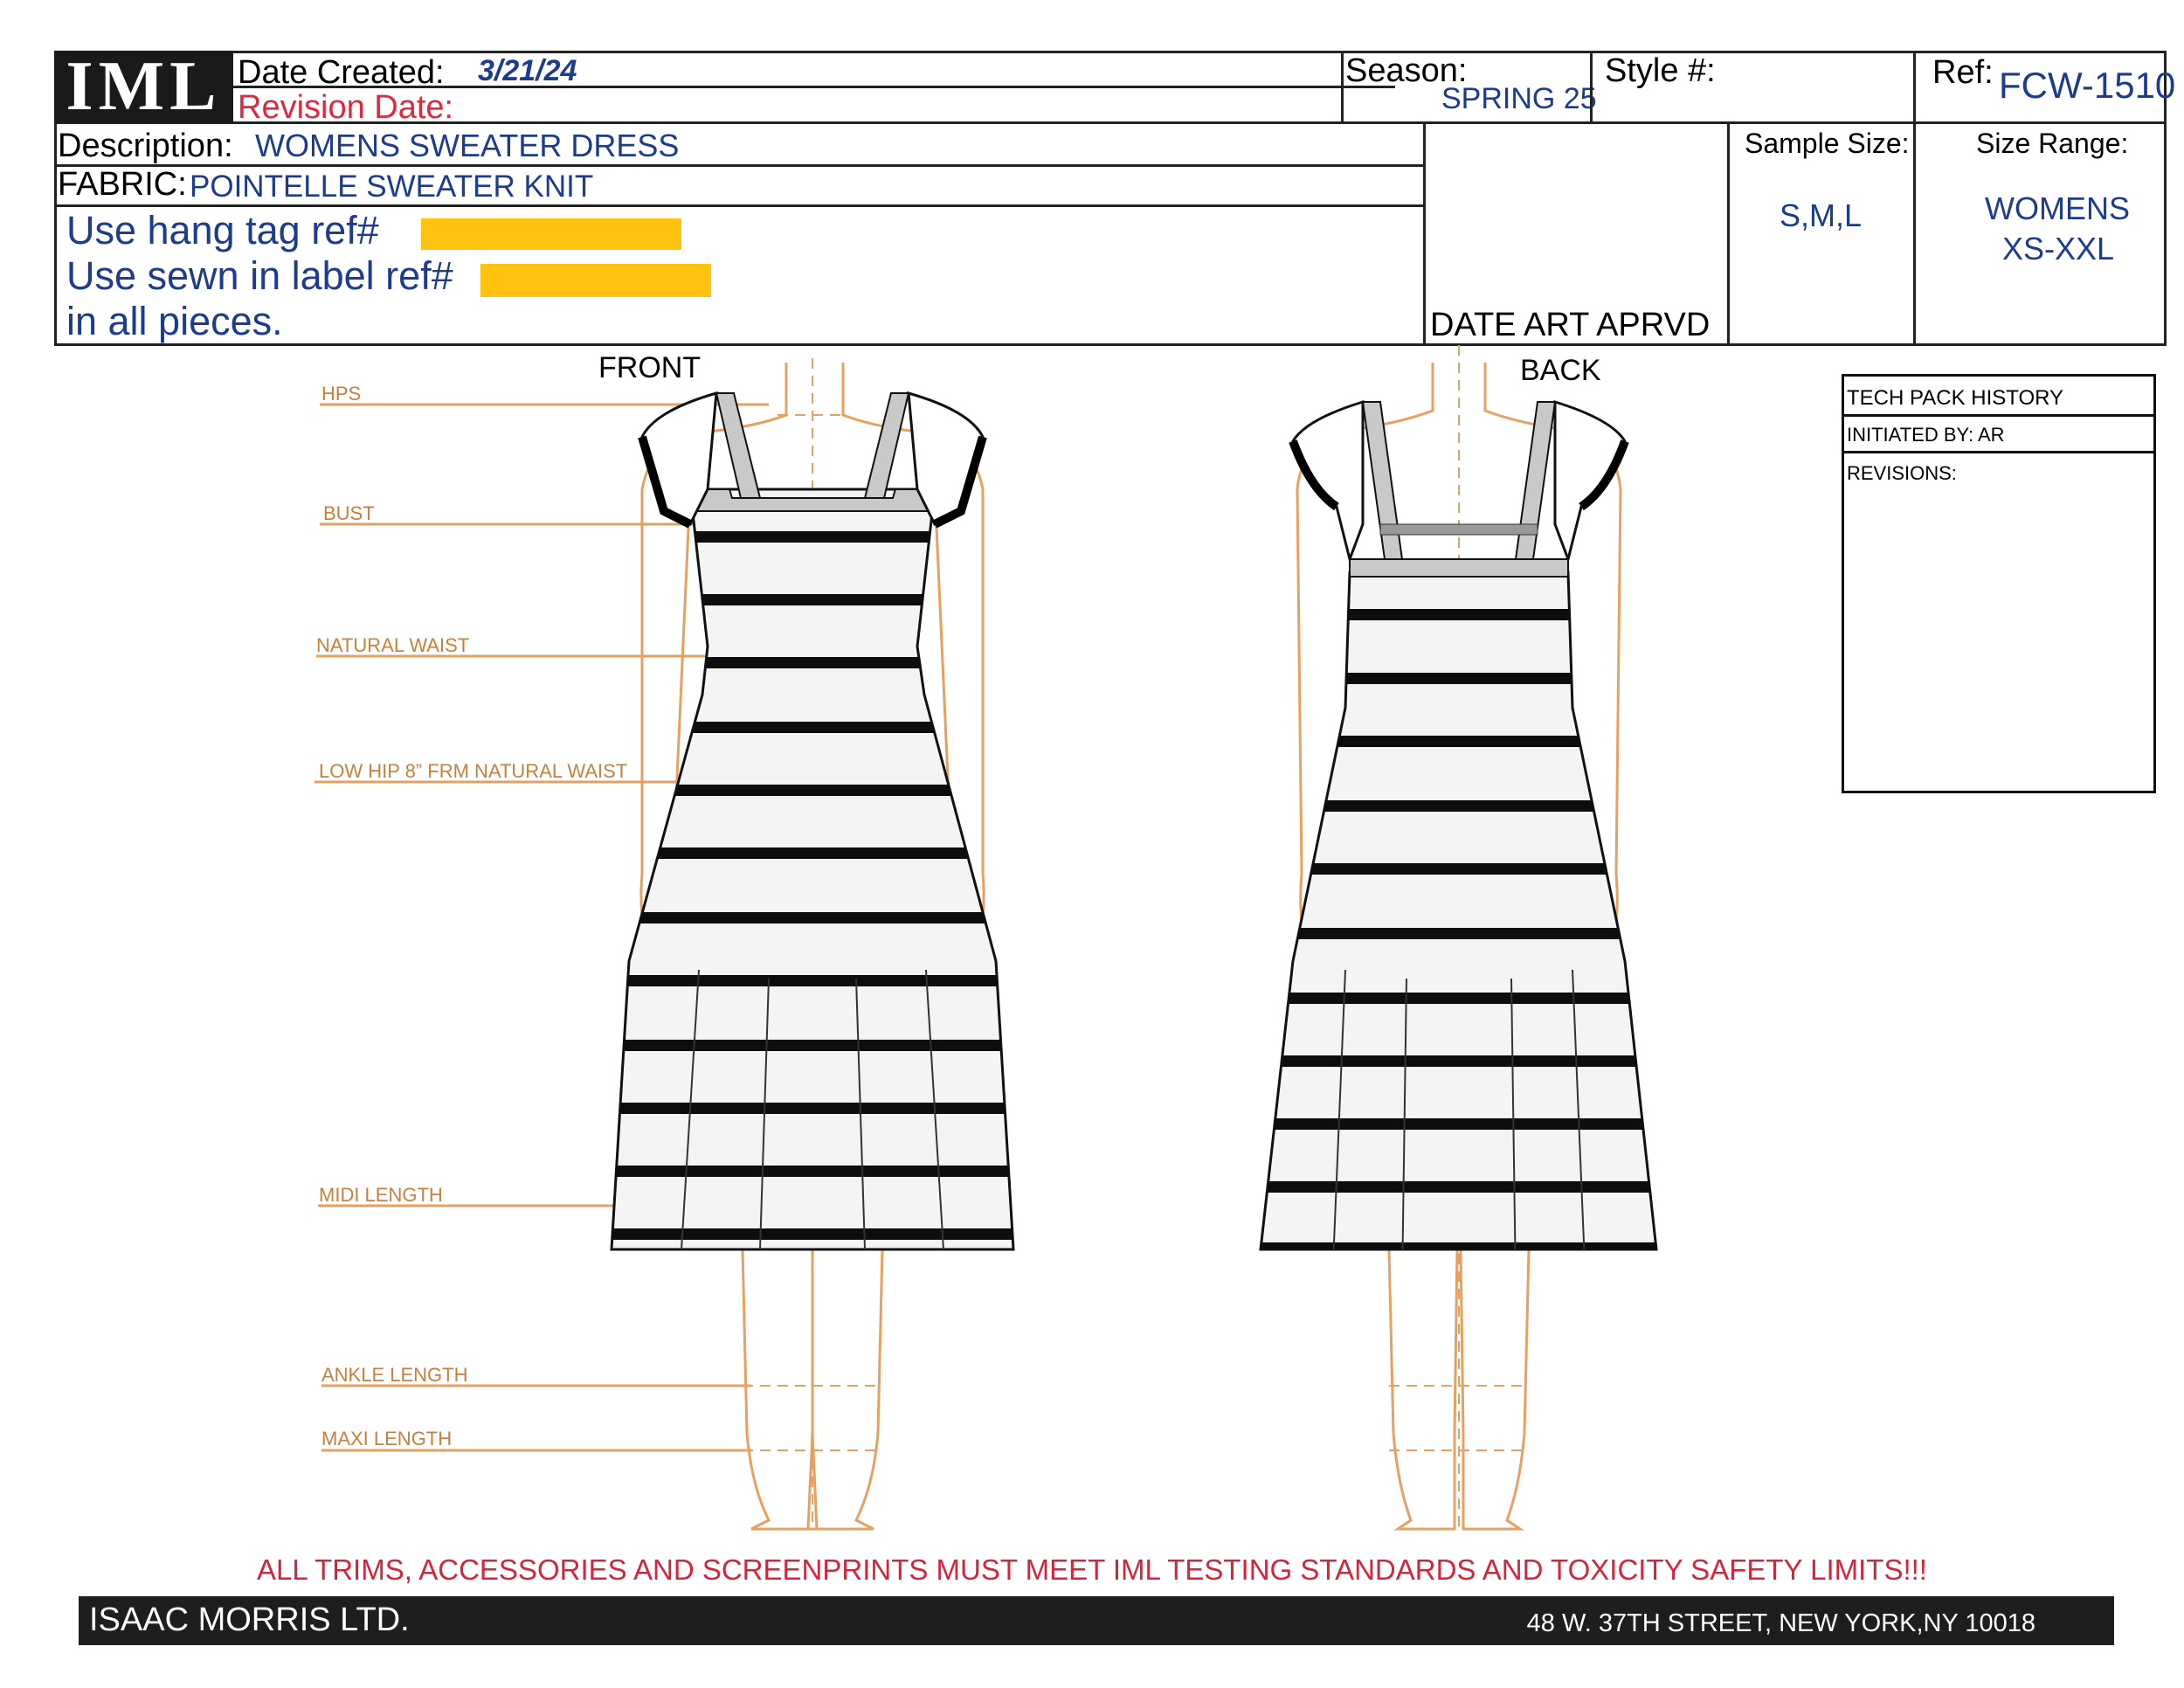 The image size is (2184, 1688). What do you see at coordinates (812, 821) in the screenshot?
I see `front-dress` at bounding box center [812, 821].